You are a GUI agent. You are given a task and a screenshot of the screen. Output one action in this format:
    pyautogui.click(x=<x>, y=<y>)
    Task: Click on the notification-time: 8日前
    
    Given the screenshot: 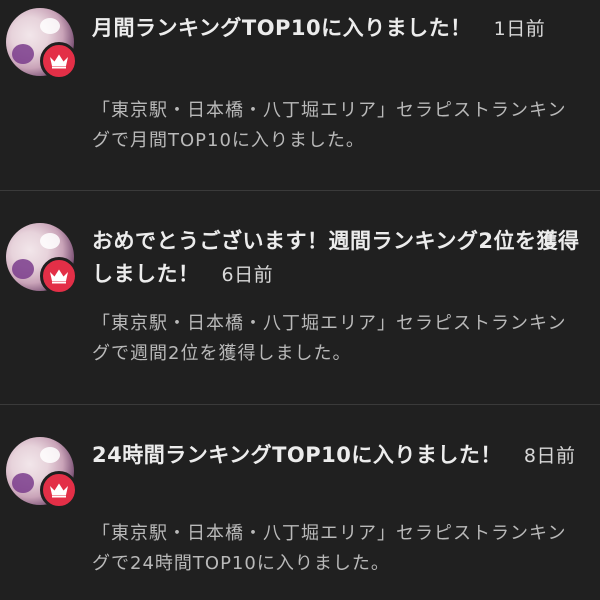 What is the action you would take?
    pyautogui.click(x=549, y=456)
    